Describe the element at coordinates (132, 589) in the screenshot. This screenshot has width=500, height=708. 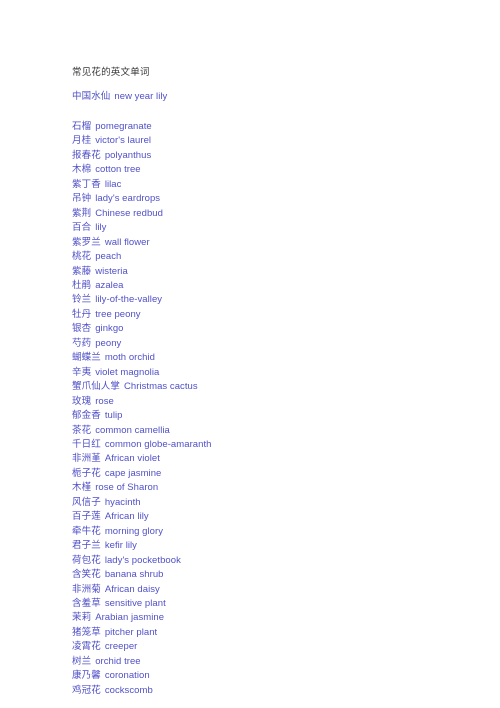
I see `entry-english: African daisy` at that location.